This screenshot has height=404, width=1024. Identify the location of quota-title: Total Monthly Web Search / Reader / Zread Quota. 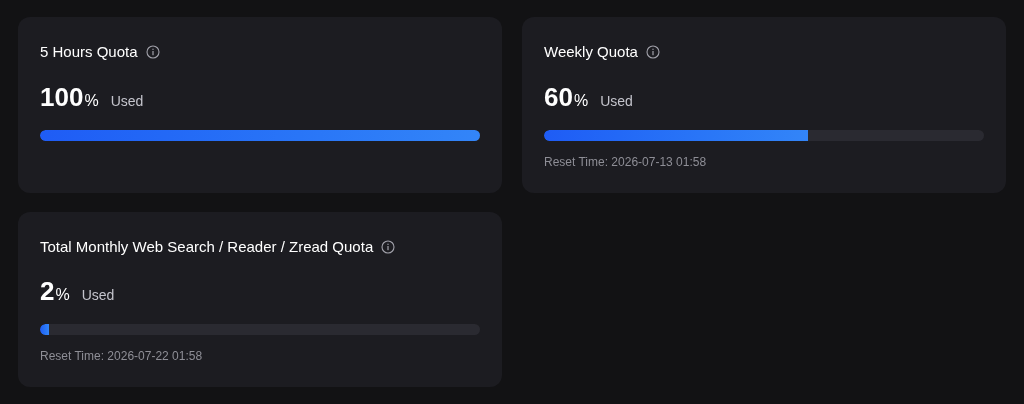
(207, 246).